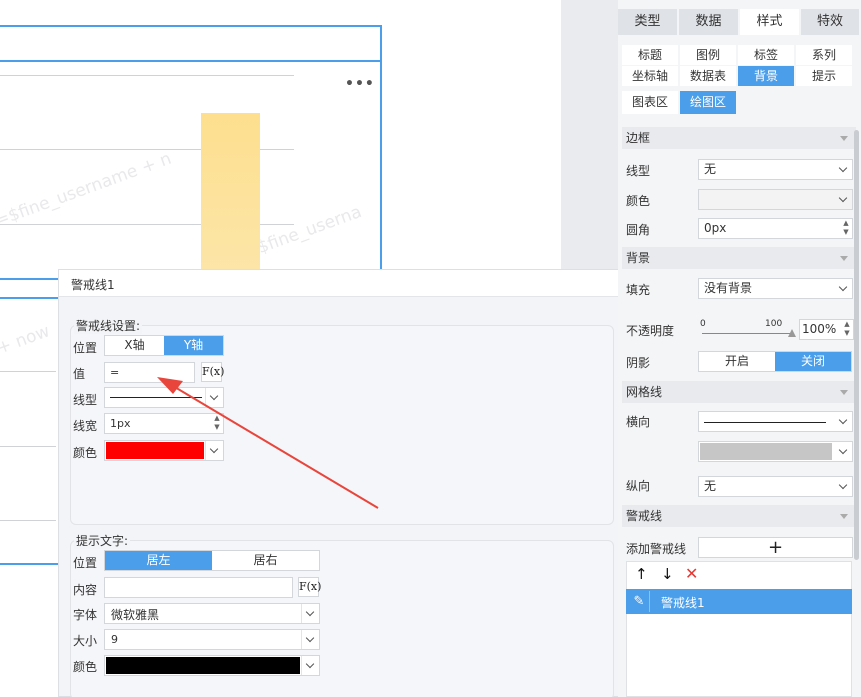 This screenshot has height=697, width=861. I want to click on color-swatch-red, so click(155, 450).